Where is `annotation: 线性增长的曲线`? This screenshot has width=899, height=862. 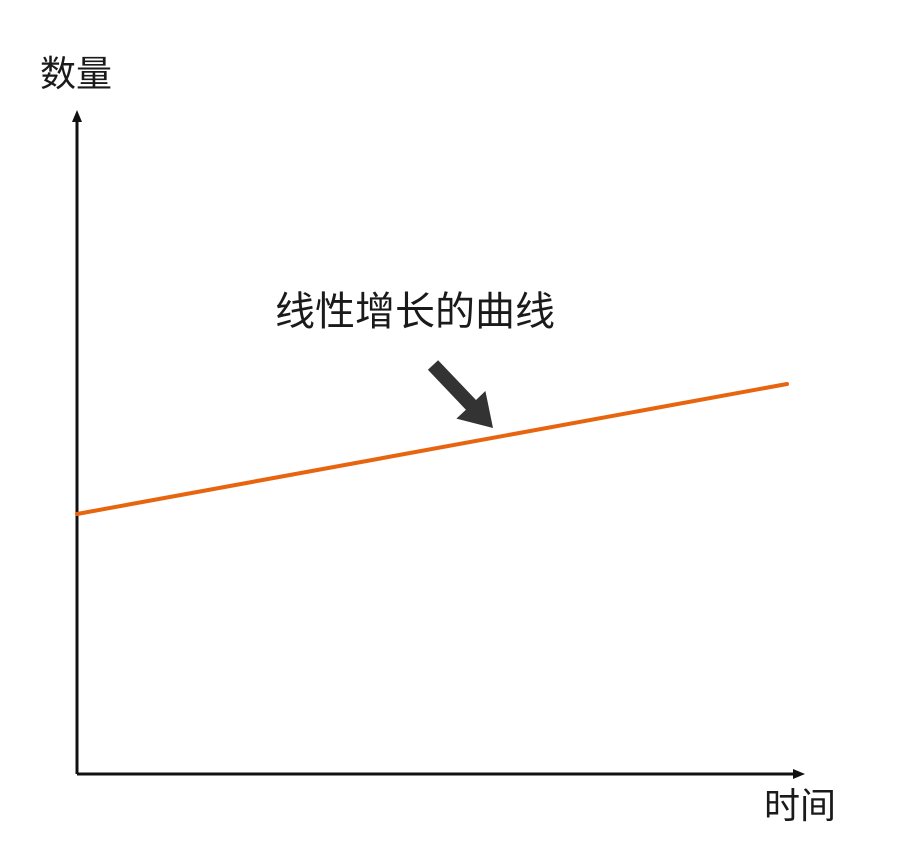 annotation: 线性增长的曲线 is located at coordinates (415, 358).